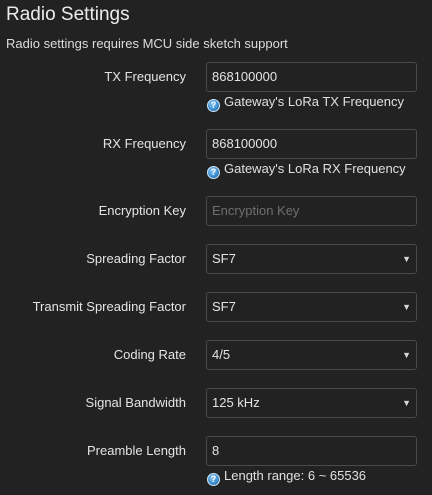 This screenshot has height=495, width=432. What do you see at coordinates (136, 258) in the screenshot?
I see `spreading-factor-label: Spreading Factor` at bounding box center [136, 258].